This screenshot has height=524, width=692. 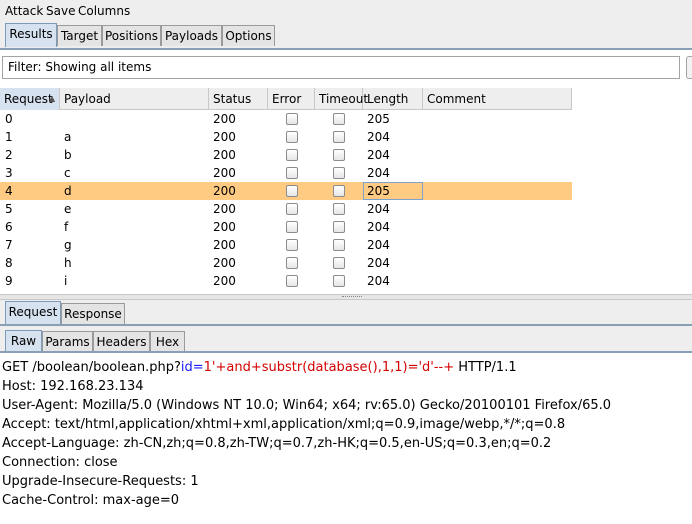 I want to click on menu-attack: Attack, so click(x=24, y=11).